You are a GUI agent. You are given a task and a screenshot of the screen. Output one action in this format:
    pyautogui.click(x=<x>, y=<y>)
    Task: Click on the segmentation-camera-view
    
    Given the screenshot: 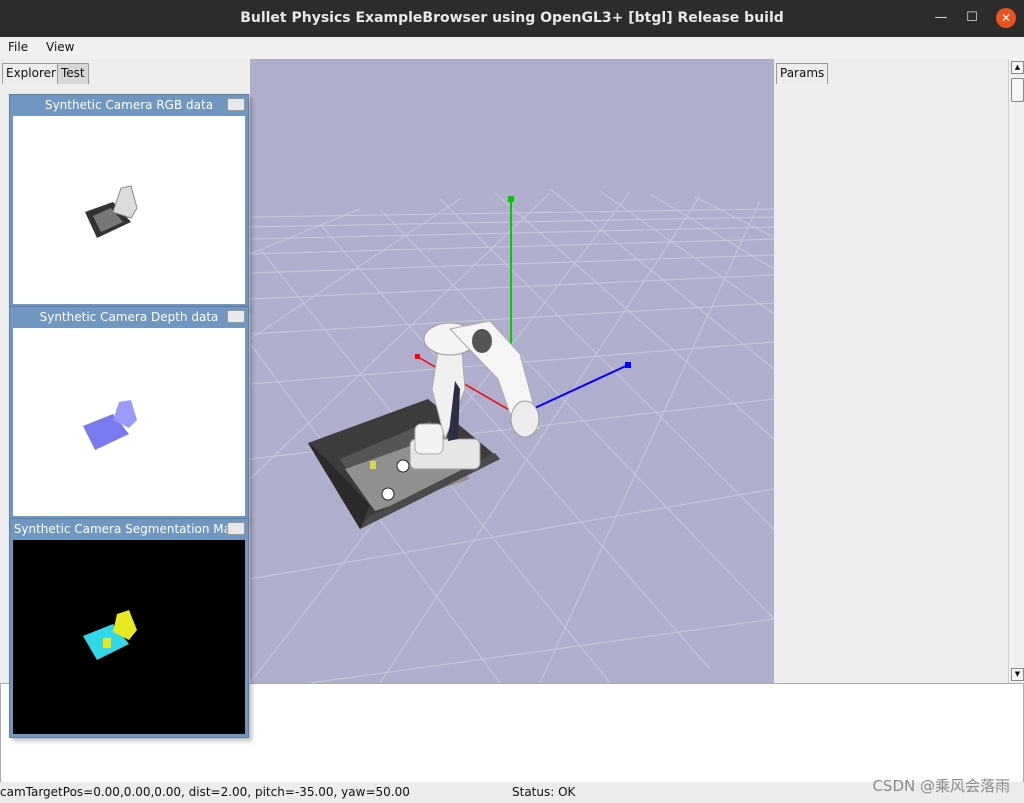 What is the action you would take?
    pyautogui.click(x=129, y=637)
    